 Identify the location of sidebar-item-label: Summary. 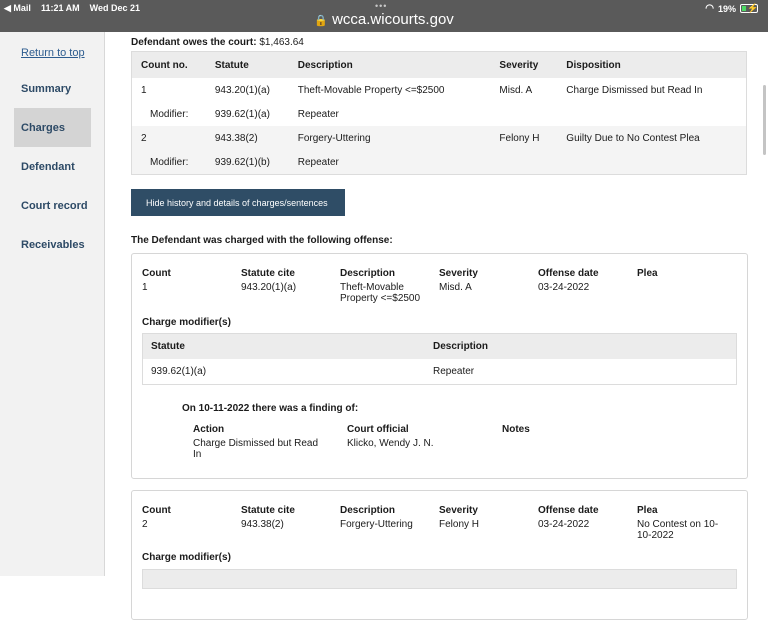
(46, 88).